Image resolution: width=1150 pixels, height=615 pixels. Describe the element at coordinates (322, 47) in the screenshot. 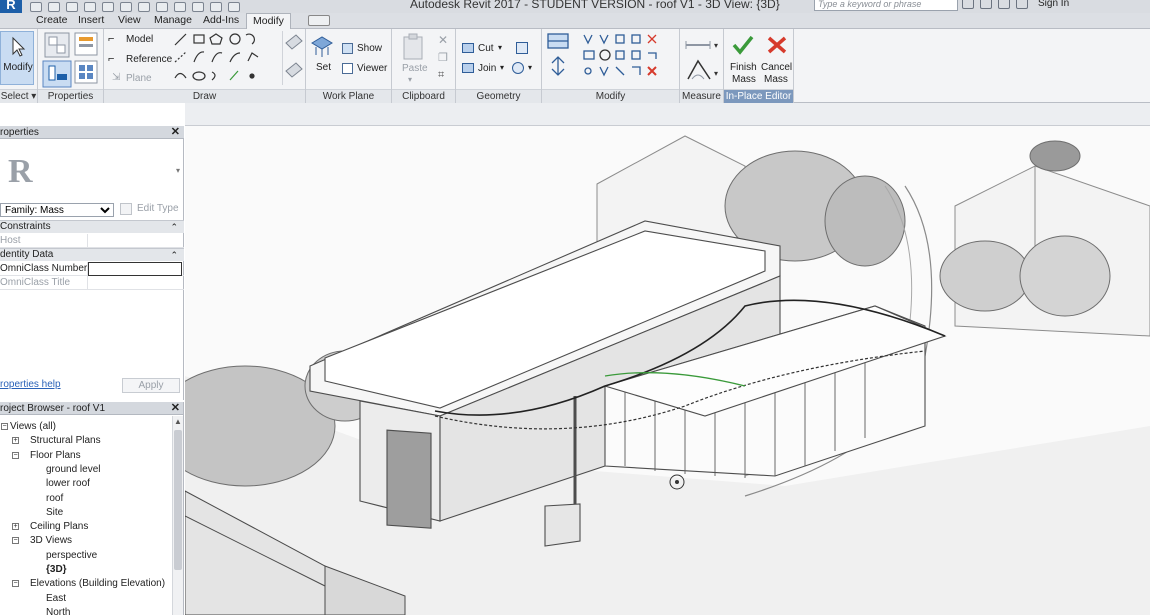

I see `set-work-plane-icon` at that location.